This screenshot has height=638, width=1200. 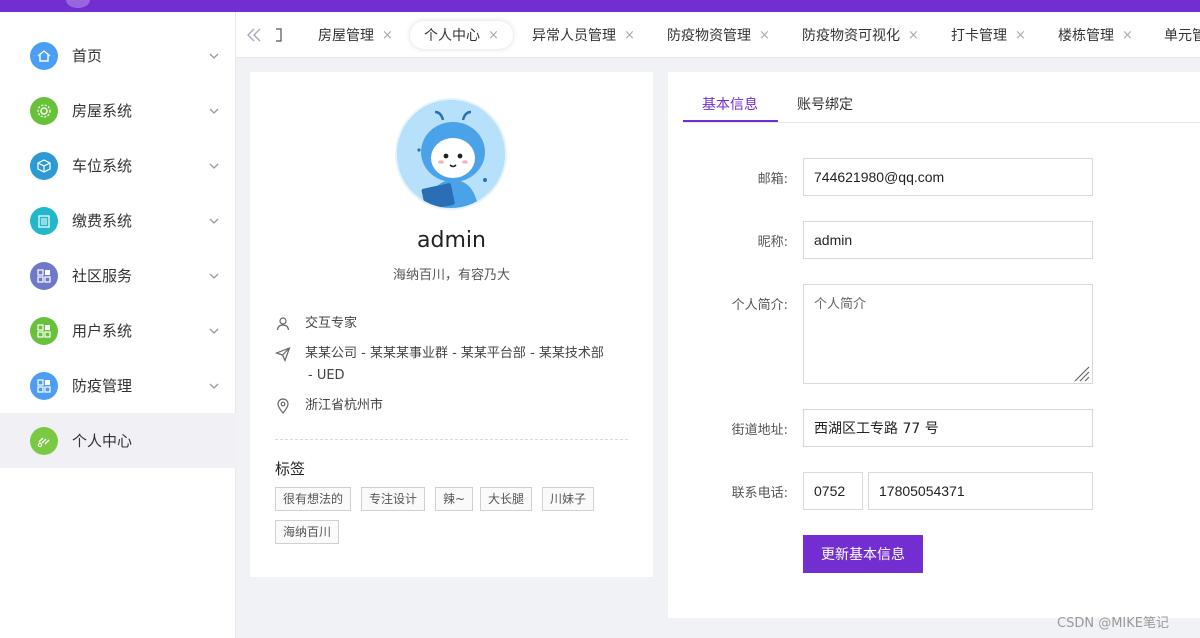 I want to click on active-tab-indicator, so click(x=730, y=121).